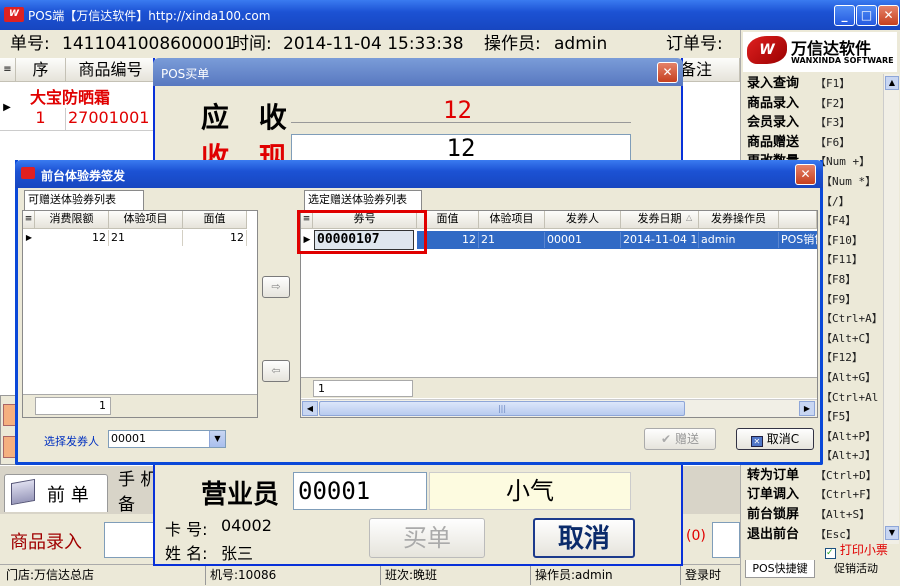 The width and height of the screenshot is (900, 586). I want to click on shortcut-key: 【Num +】, so click(843, 162).